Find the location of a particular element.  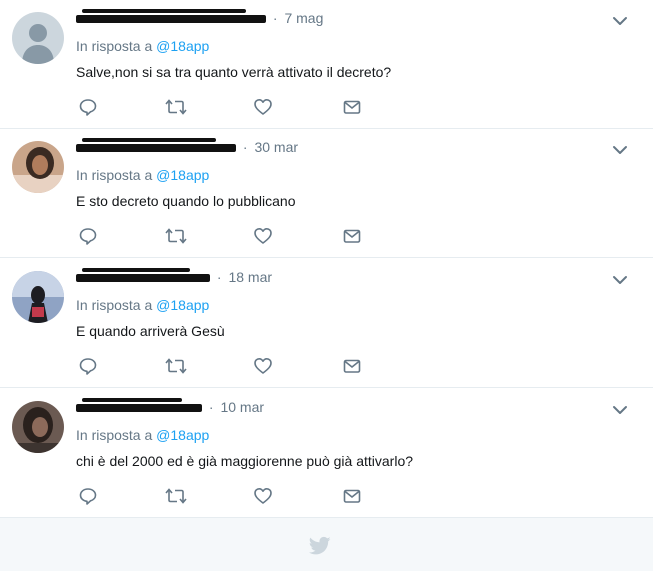

tweet-date: 10 mar is located at coordinates (242, 407).